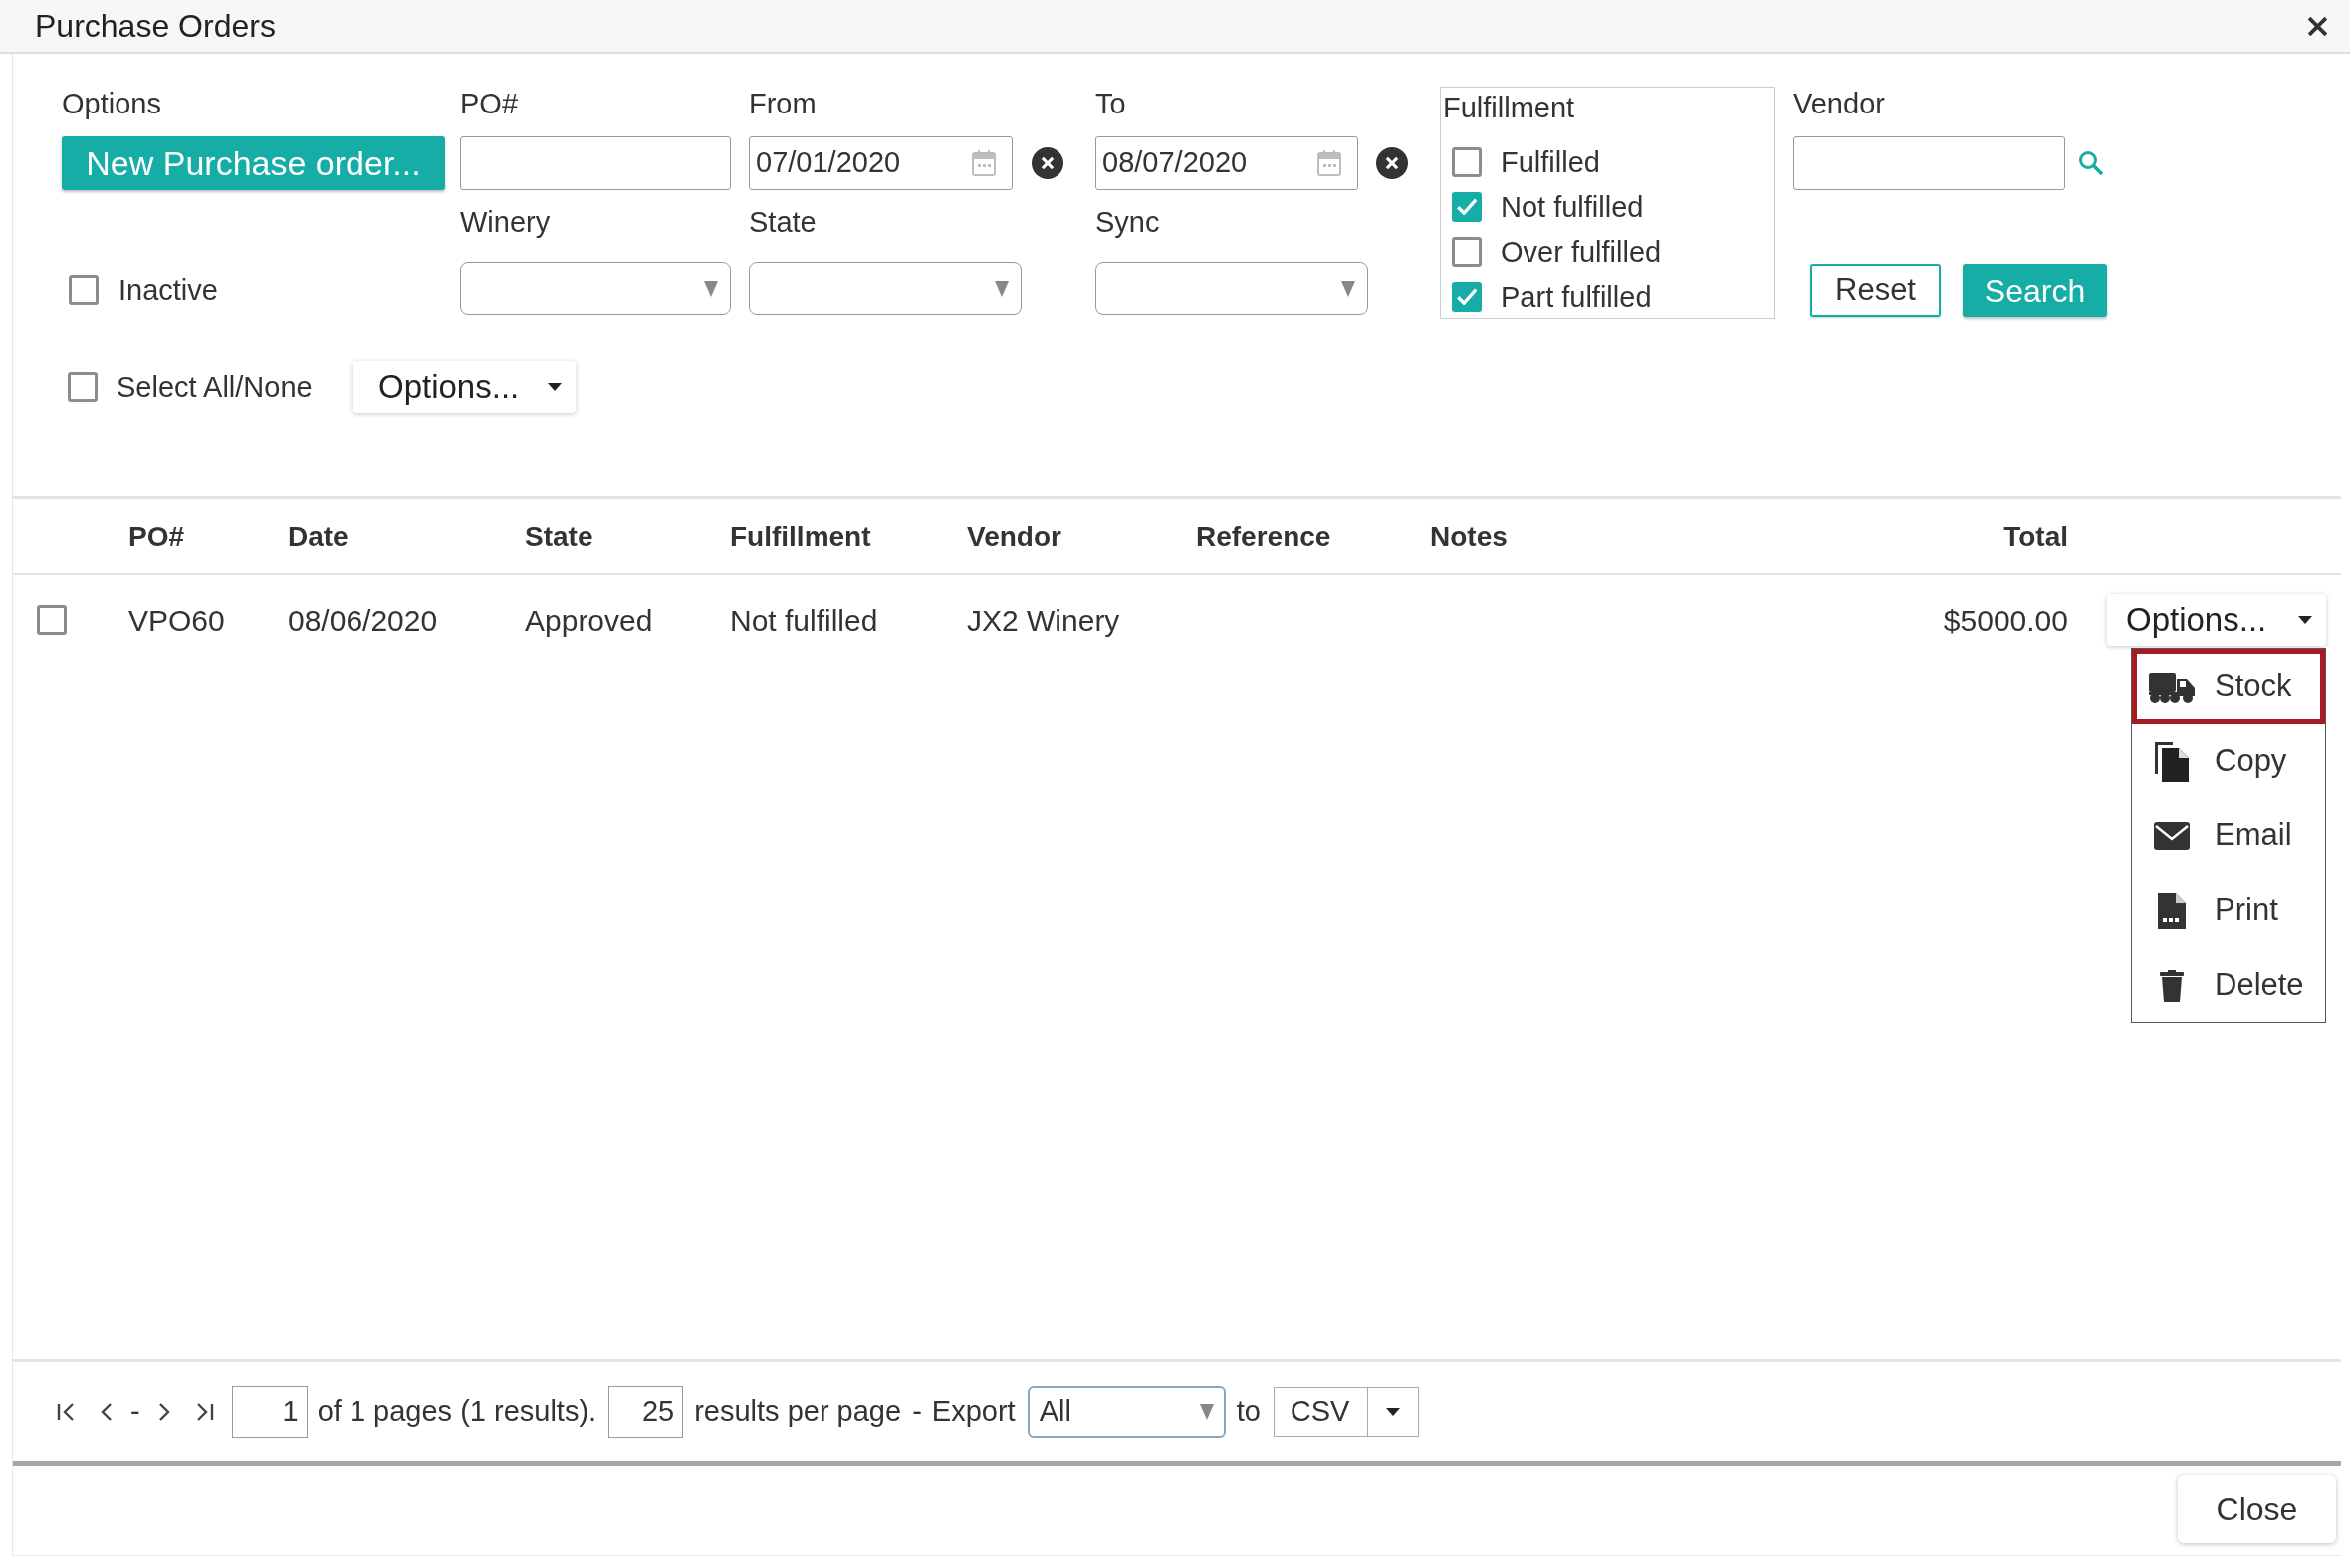 The image size is (2350, 1568). What do you see at coordinates (1126, 1412) in the screenshot?
I see `export-dropdown: All` at bounding box center [1126, 1412].